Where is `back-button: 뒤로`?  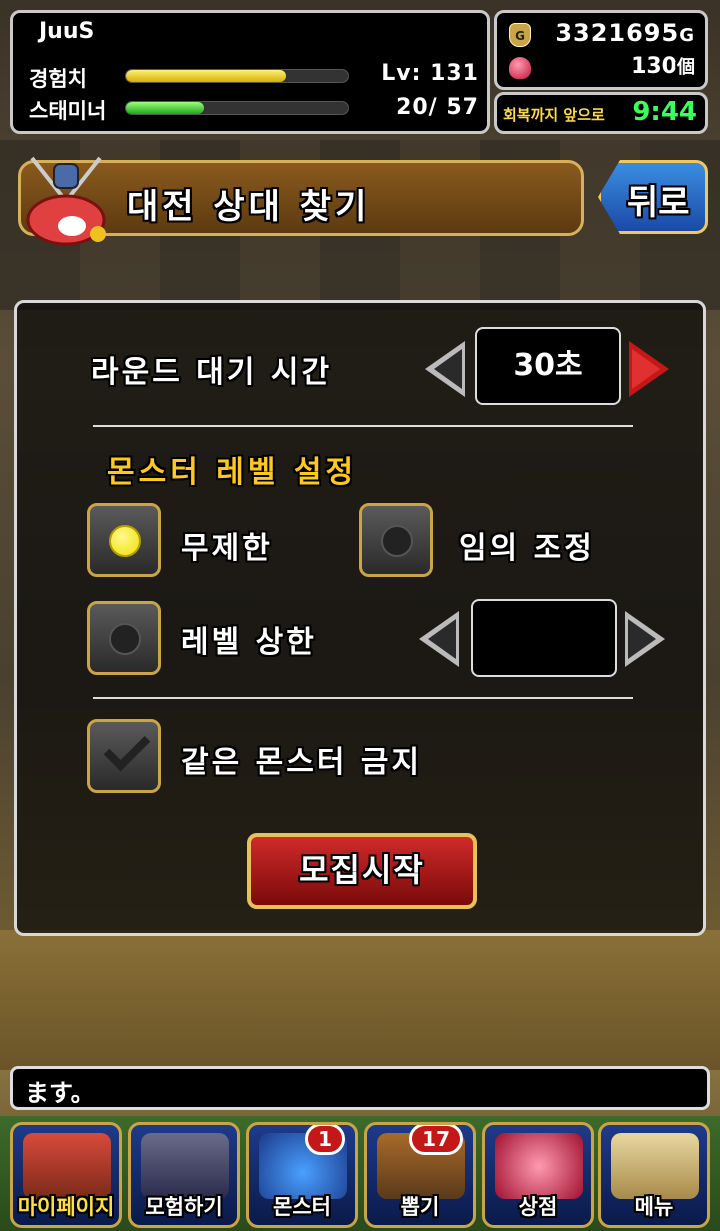
back-button: 뒤로 is located at coordinates (653, 197).